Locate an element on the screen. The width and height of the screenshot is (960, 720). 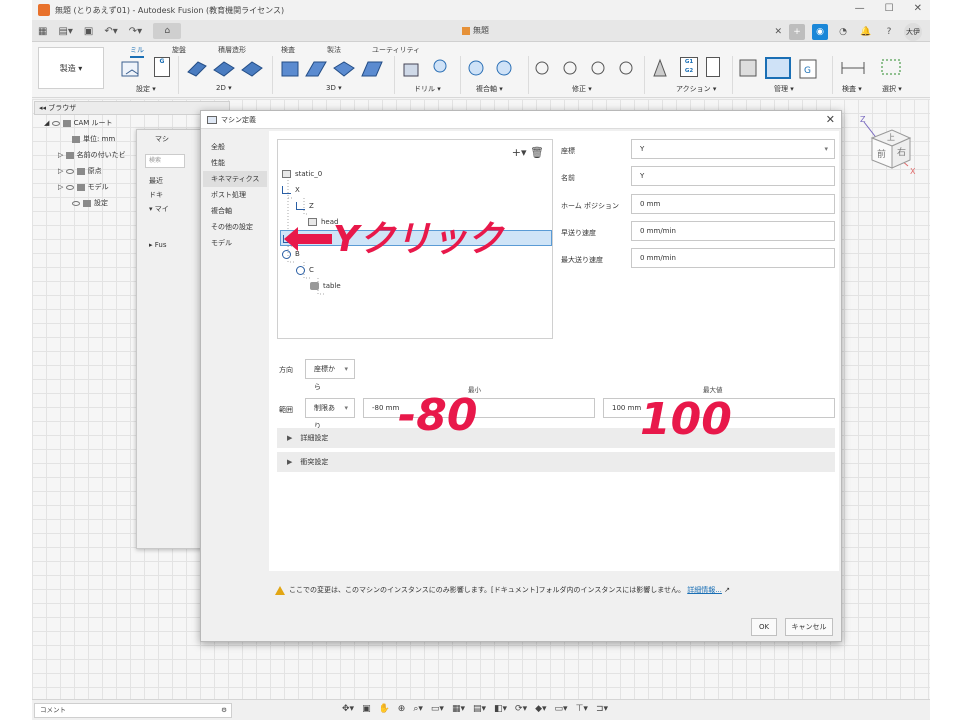
minimize-button: — is located at coordinates (860, 8).